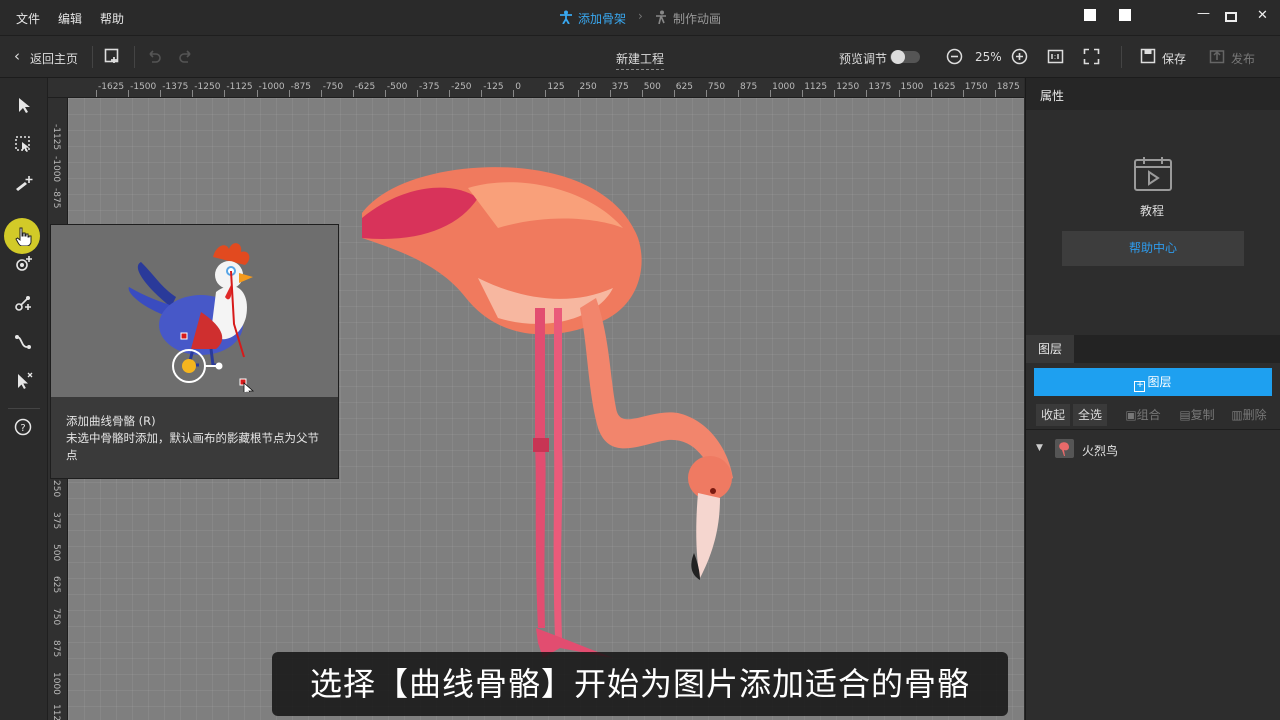 This screenshot has height=720, width=1280. I want to click on tooltip-description: 未选中骨骼时添加，默认画布的影藏根节点为父节点, so click(192, 446).